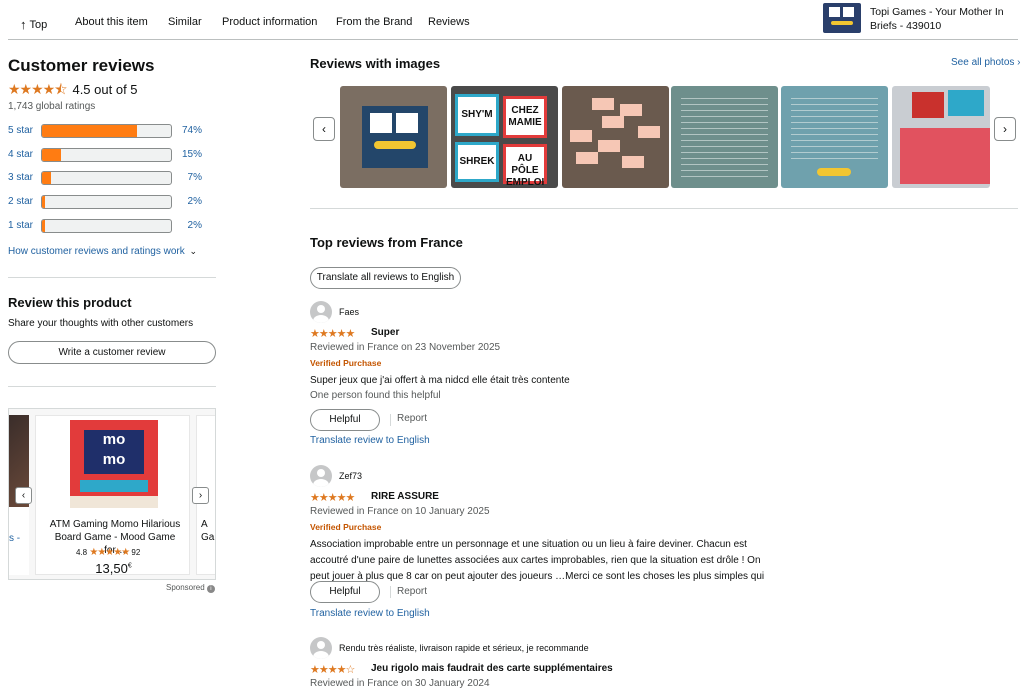 The image size is (1024, 693). I want to click on sponsored-product-rating: 4.8 ★★★★★ 92, so click(108, 552).